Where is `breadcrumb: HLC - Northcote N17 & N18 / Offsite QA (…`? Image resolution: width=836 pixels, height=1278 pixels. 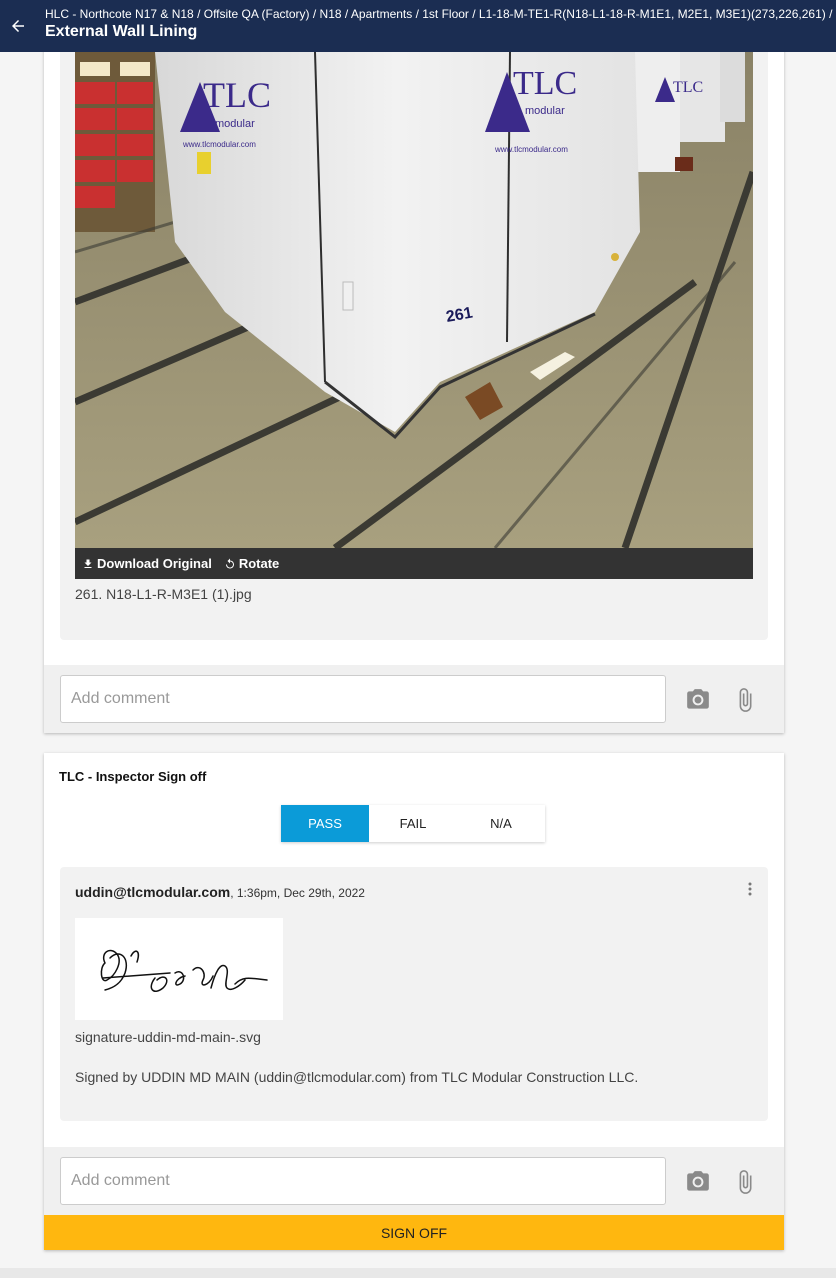
breadcrumb: HLC - Northcote N17 & N18 / Offsite QA (… is located at coordinates (439, 14).